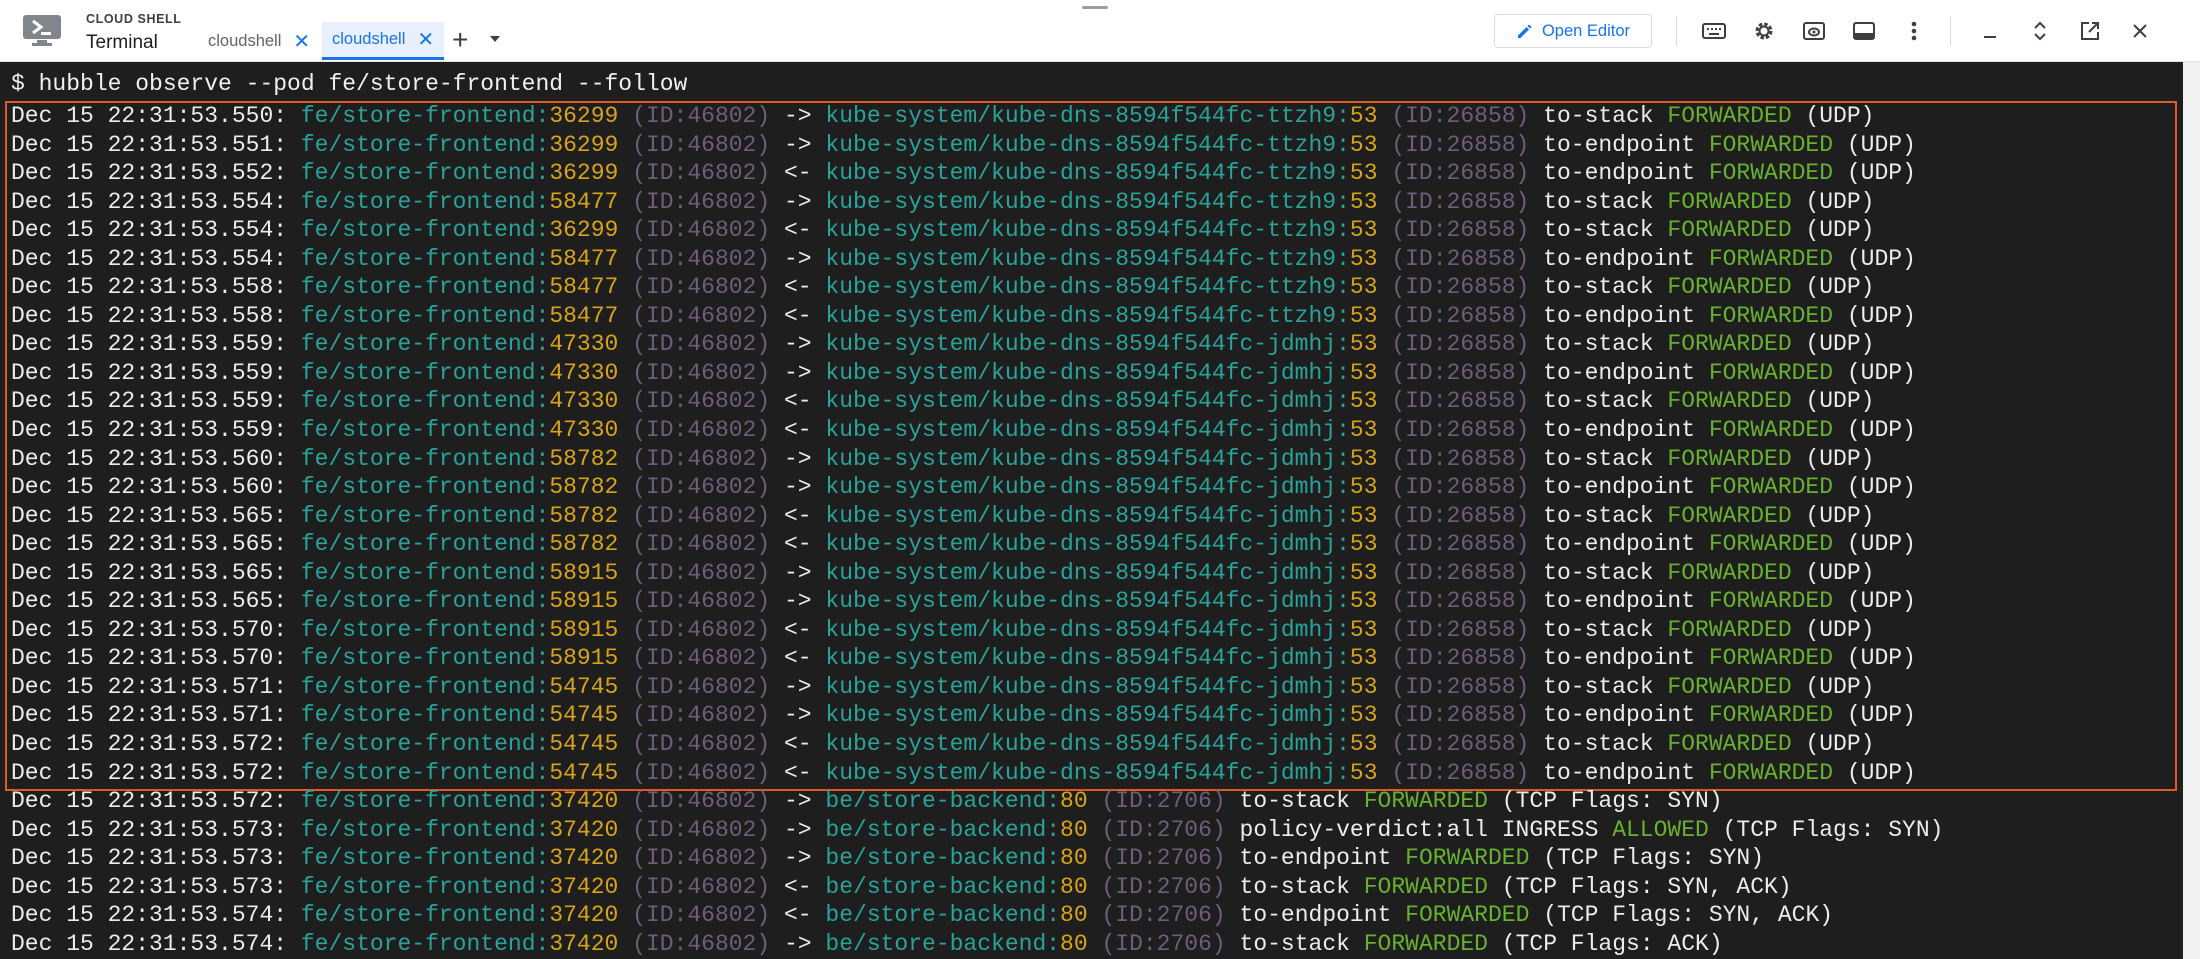 Image resolution: width=2200 pixels, height=959 pixels. I want to click on open-new-window-icon, so click(2090, 31).